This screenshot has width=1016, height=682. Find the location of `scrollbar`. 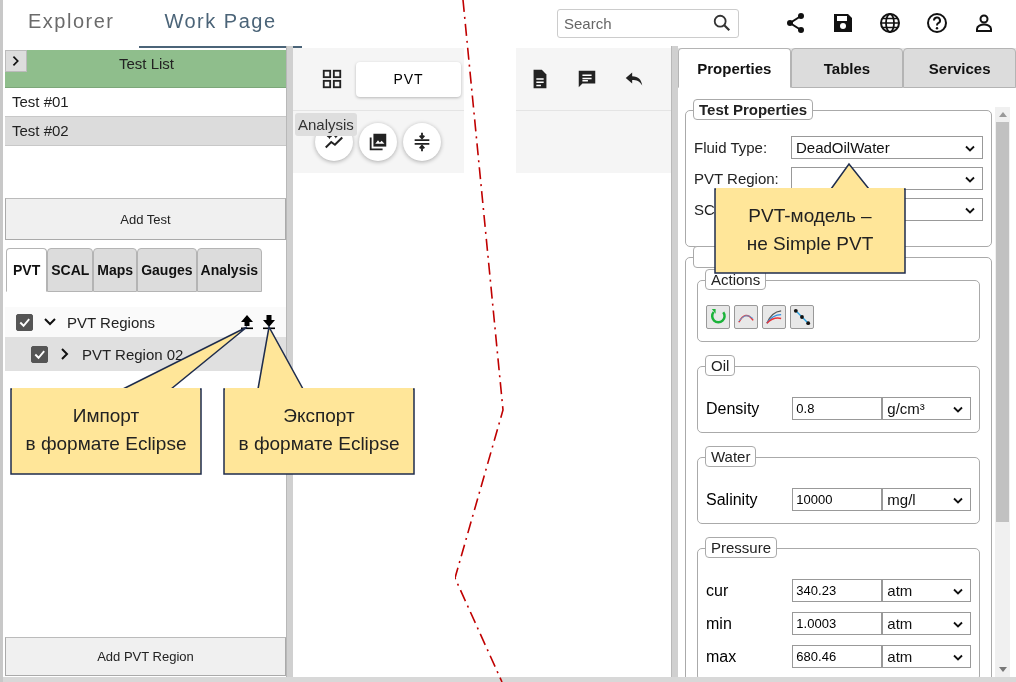

scrollbar is located at coordinates (1002, 392).